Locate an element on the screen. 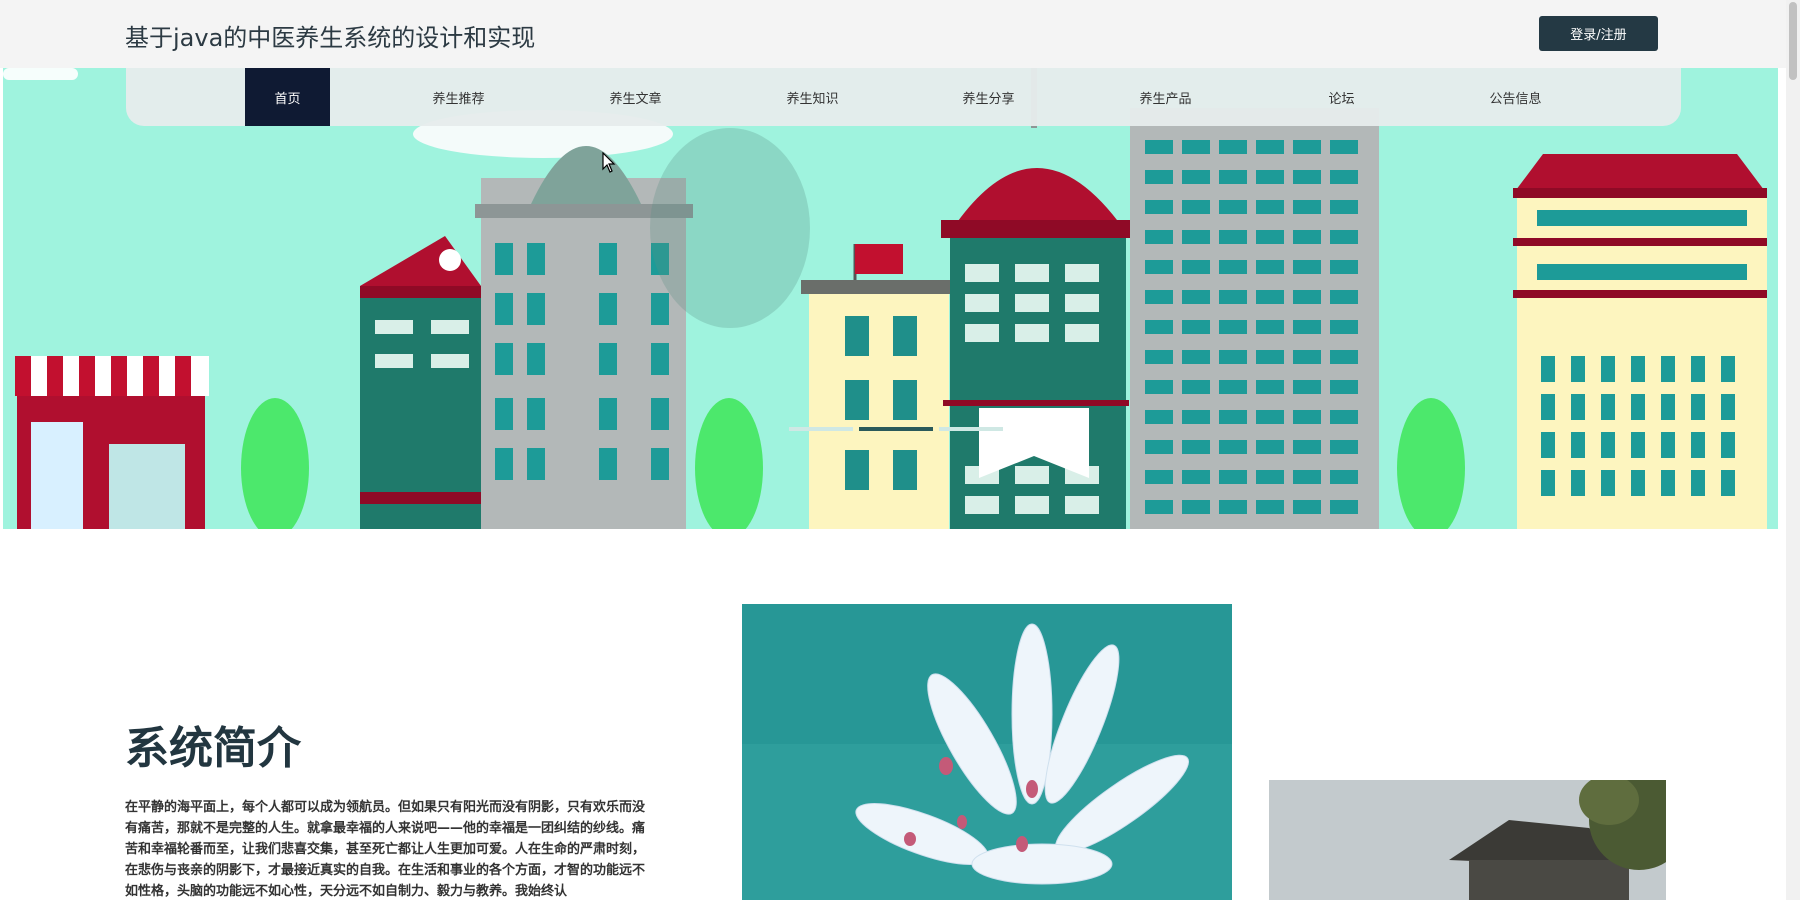  nav-item-share: 养生分享 is located at coordinates (988, 97).